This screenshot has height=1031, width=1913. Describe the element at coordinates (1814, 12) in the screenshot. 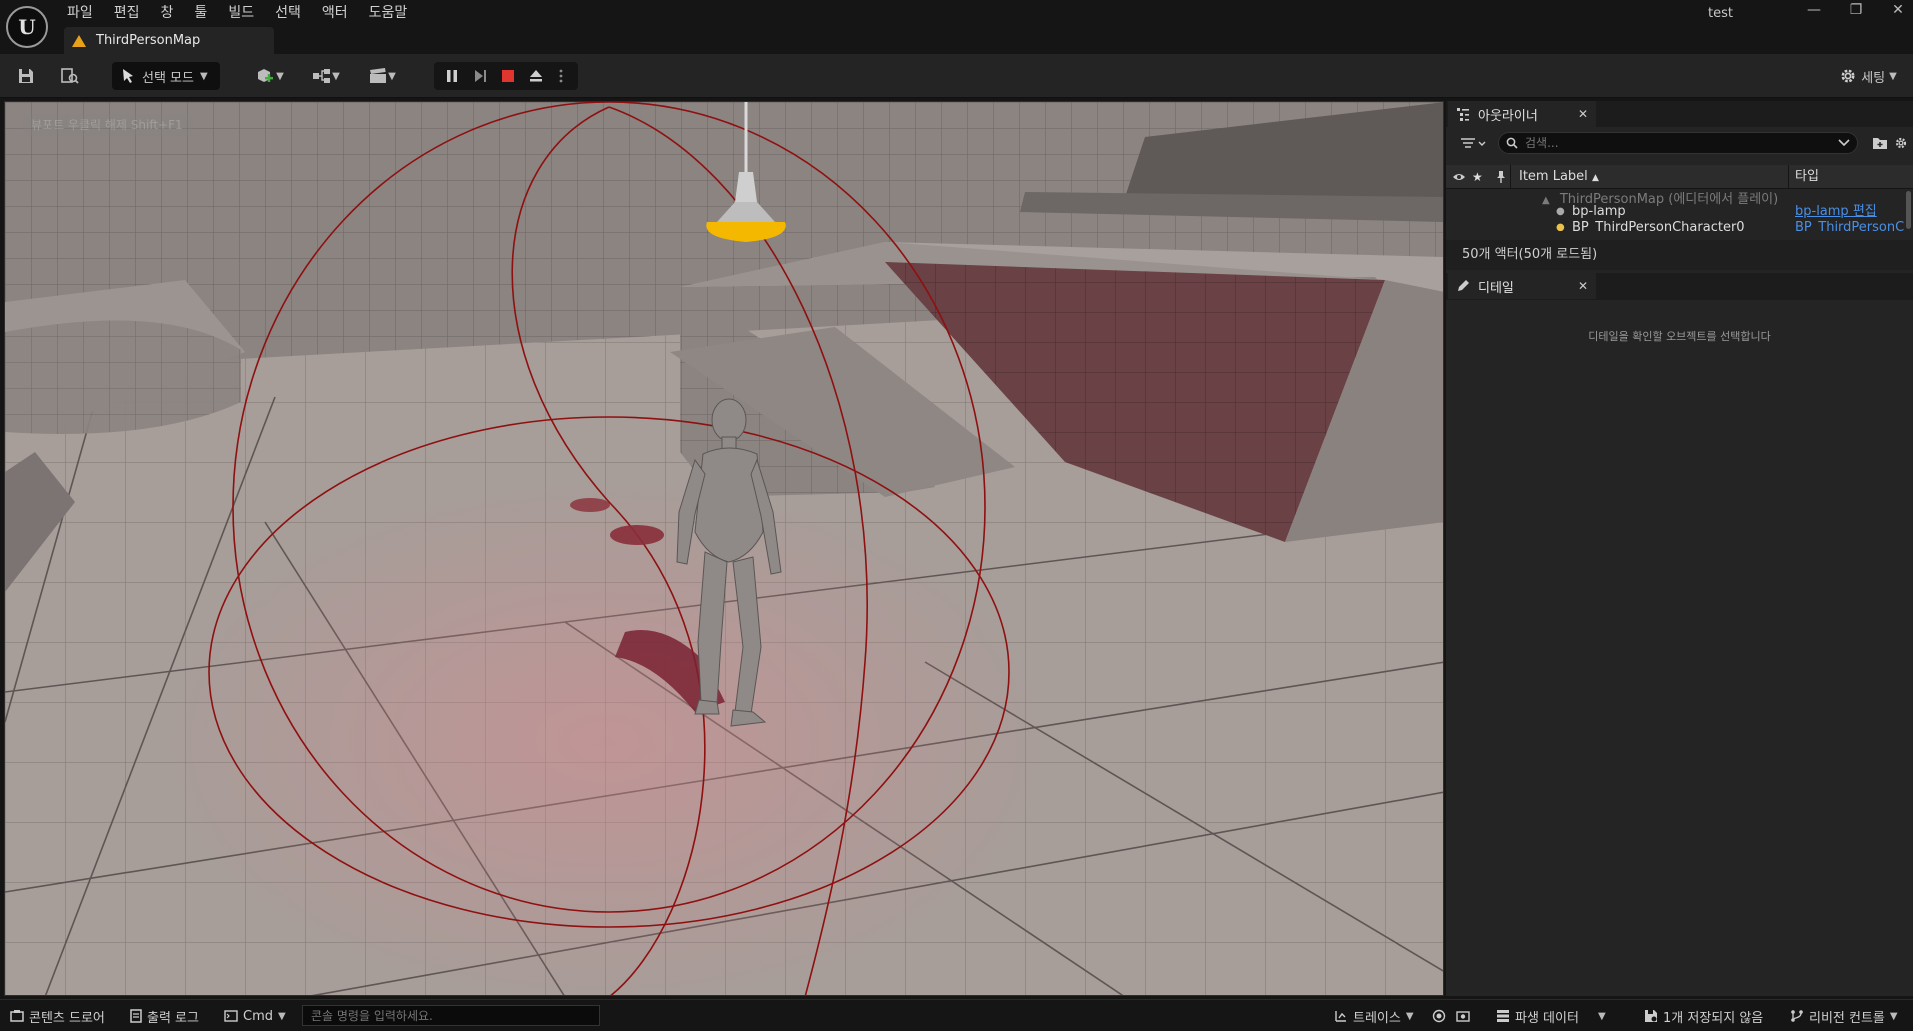

I see `minimize-button: —` at that location.